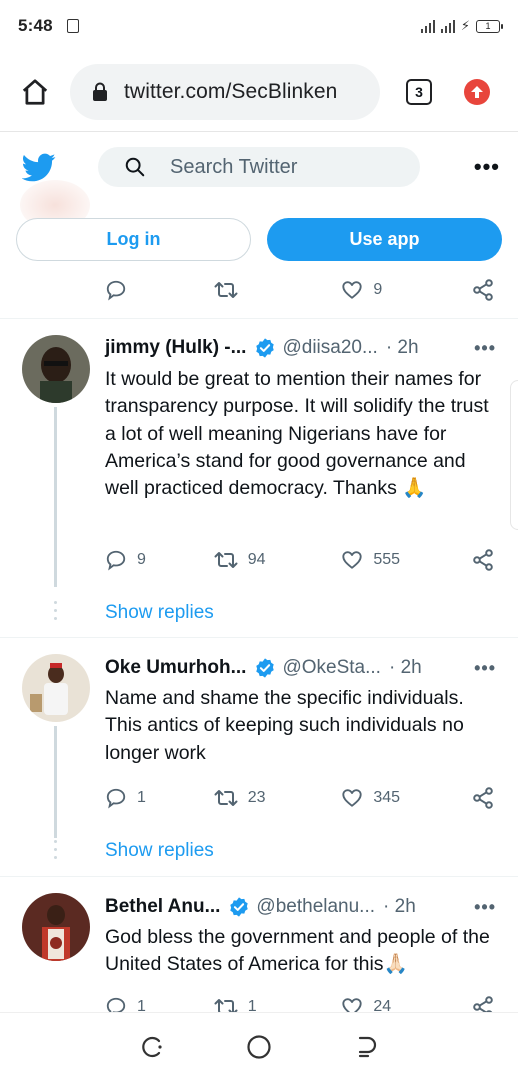 Image resolution: width=518 pixels, height=1080 pixels. What do you see at coordinates (278, 290) in the screenshot?
I see `retweet-button` at bounding box center [278, 290].